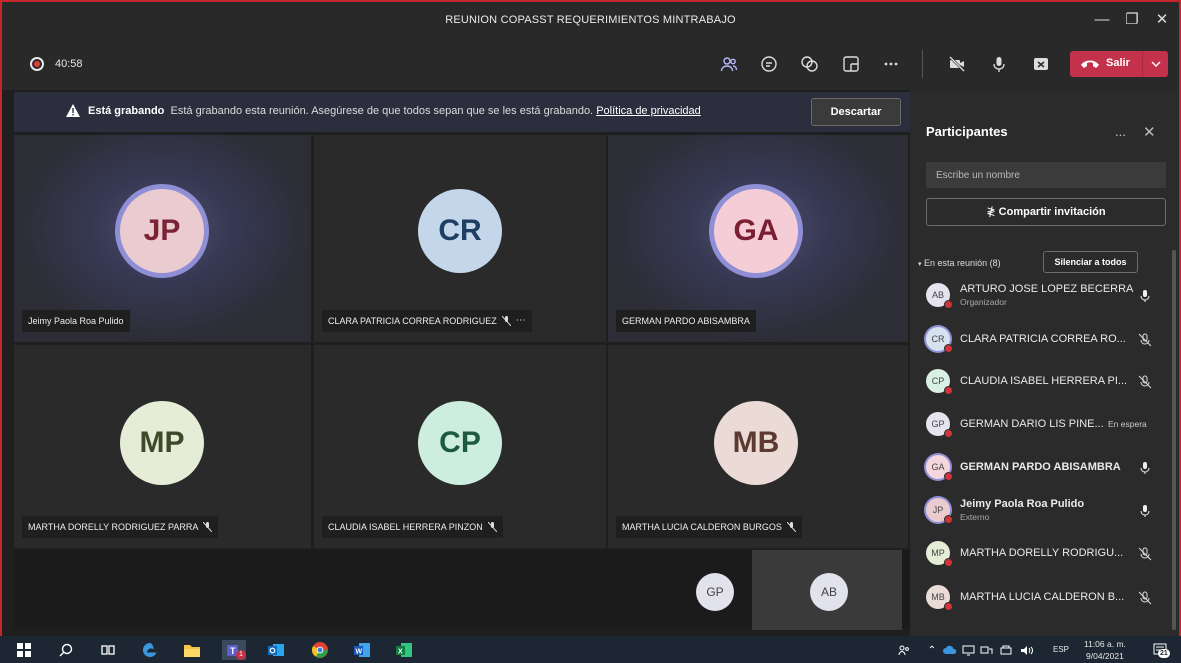 Image resolution: width=1181 pixels, height=663 pixels. I want to click on chat-icon, so click(769, 64).